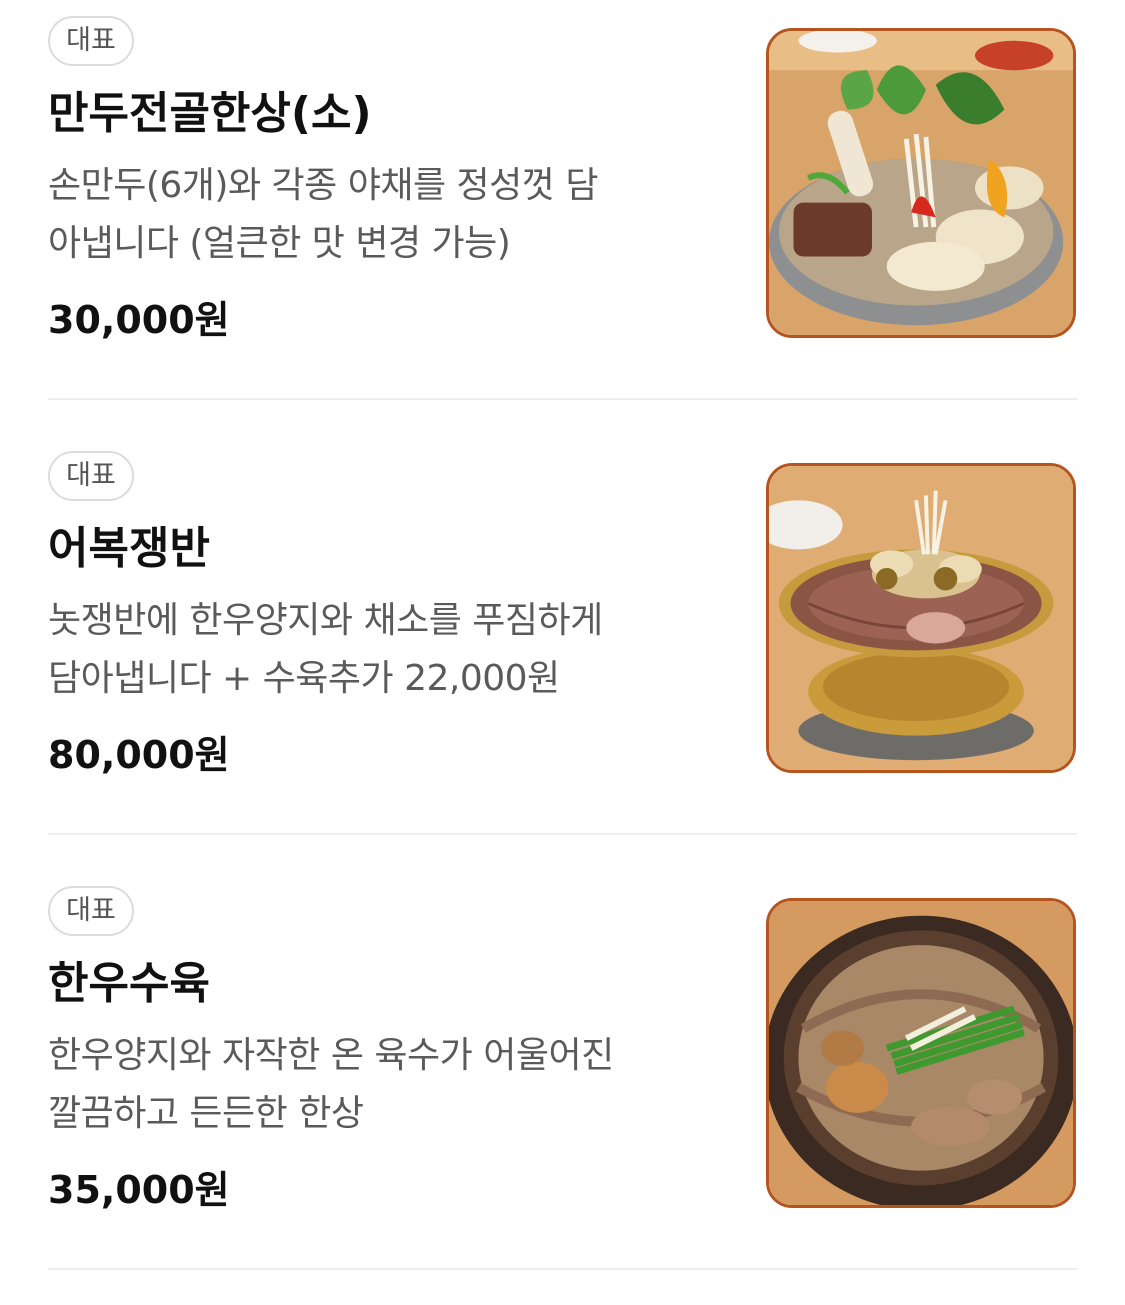 Image resolution: width=1125 pixels, height=1305 pixels. I want to click on description-line: 한우양지와 자작한 온 육수가 어울어진, so click(331, 1055).